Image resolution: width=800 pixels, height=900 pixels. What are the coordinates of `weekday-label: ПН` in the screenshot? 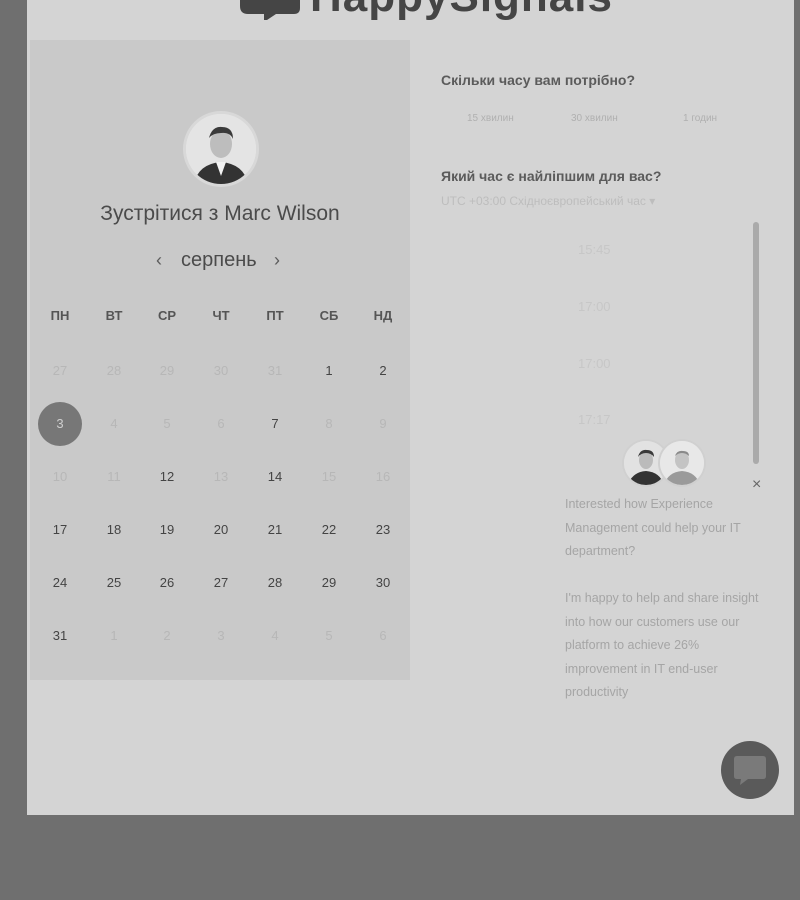 It's located at (60, 315).